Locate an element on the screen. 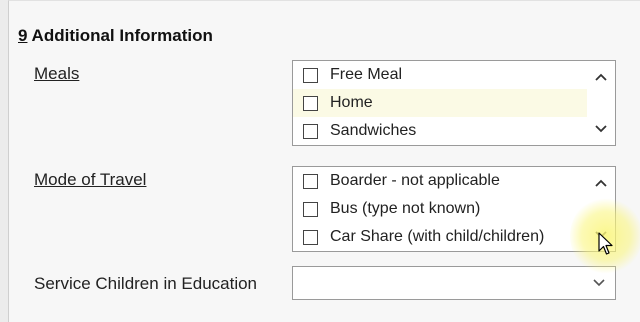  list-item: Car Share (with child/children) is located at coordinates (454, 237).